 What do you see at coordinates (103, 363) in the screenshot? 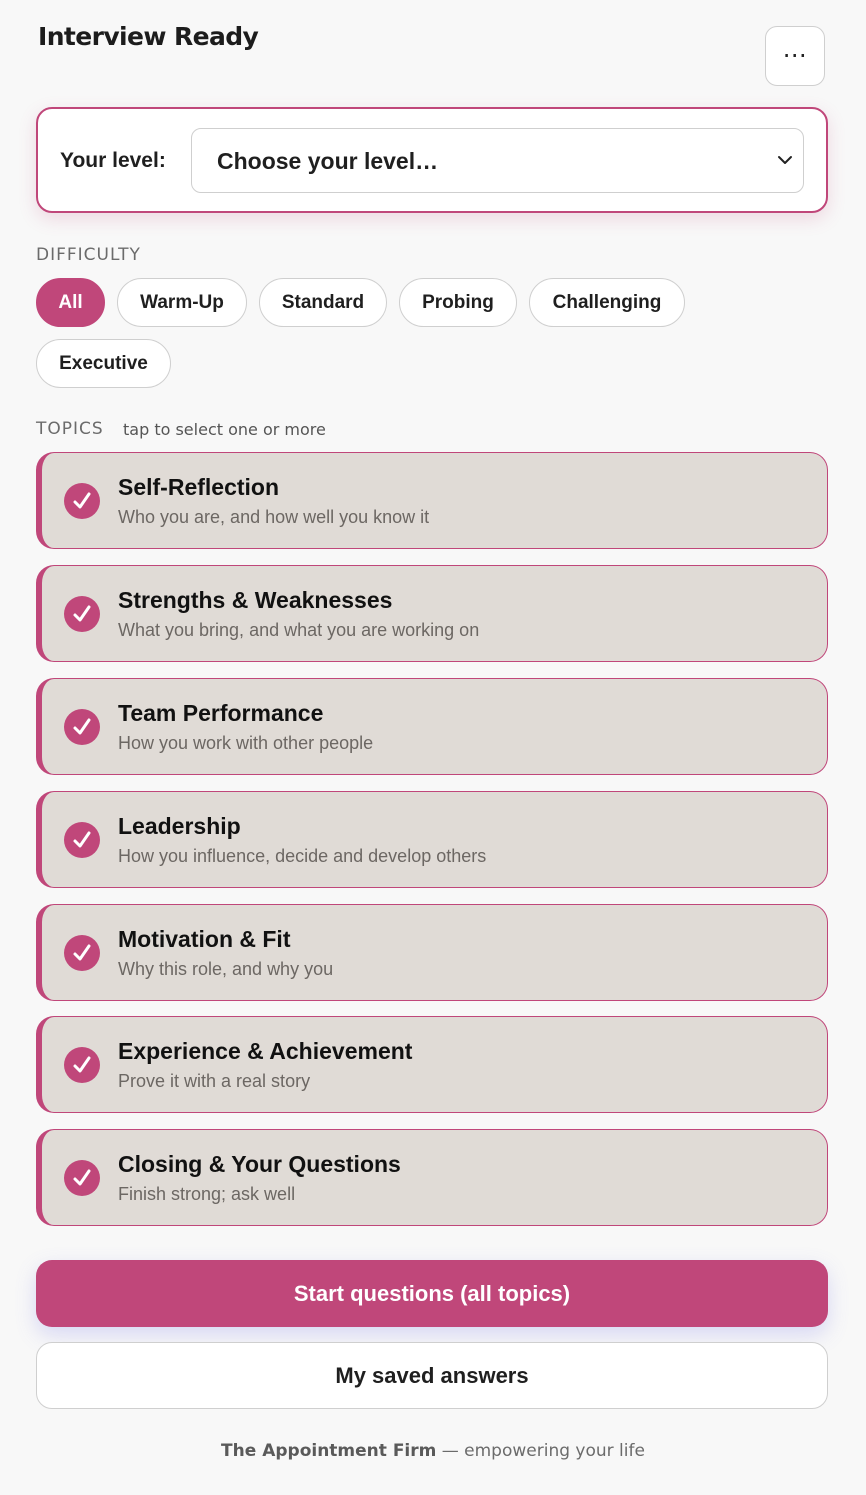
I see `difficulty-pill-executive: Executive` at bounding box center [103, 363].